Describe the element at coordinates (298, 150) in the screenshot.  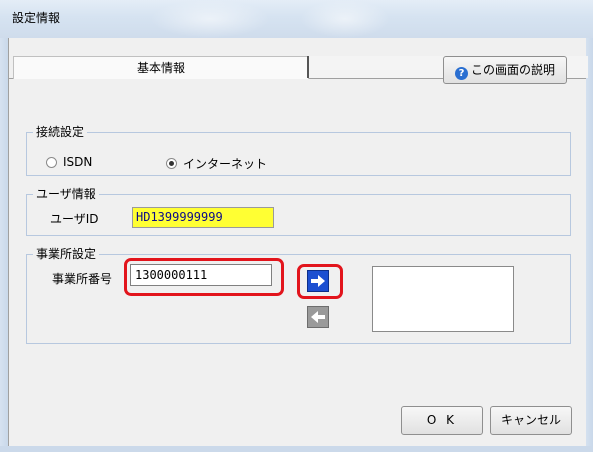
I see `connection-settings-group: 接続設定` at that location.